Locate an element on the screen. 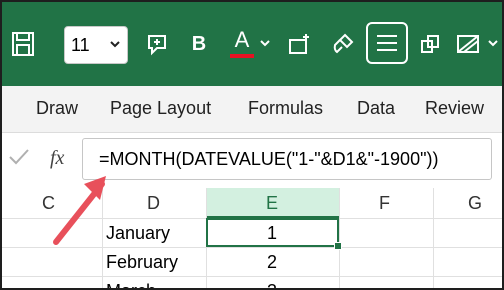  check-icon is located at coordinates (19, 159).